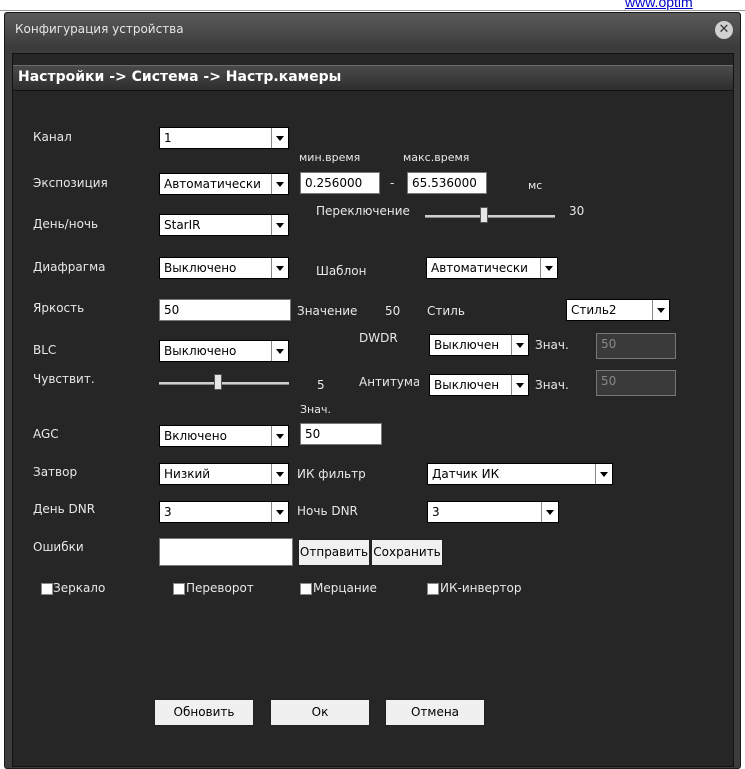 The height and width of the screenshot is (769, 745). Describe the element at coordinates (204, 712) in the screenshot. I see `refresh-button: Обновить` at that location.